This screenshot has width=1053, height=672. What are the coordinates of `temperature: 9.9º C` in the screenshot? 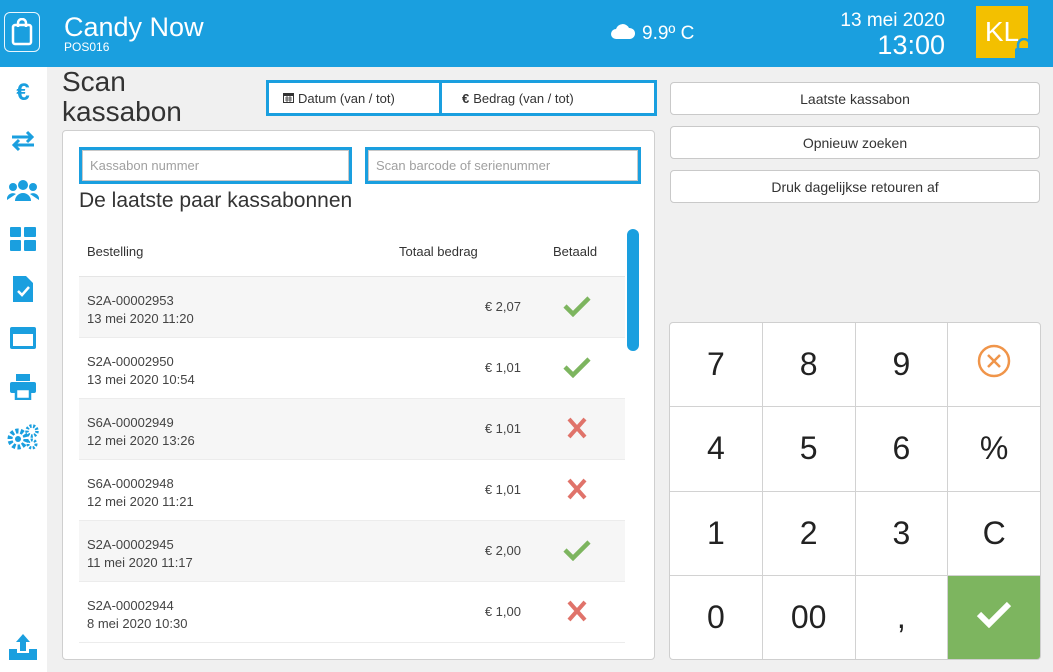 It's located at (668, 33).